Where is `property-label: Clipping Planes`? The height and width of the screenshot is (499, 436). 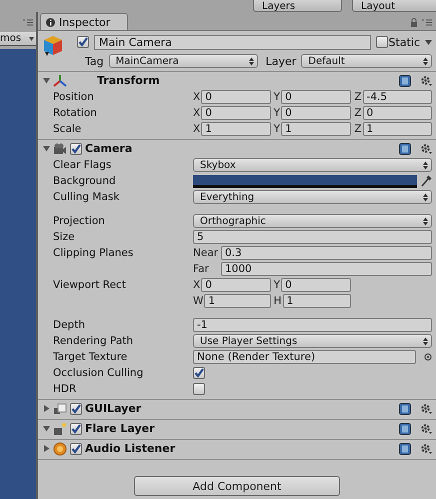 property-label: Clipping Planes is located at coordinates (93, 253).